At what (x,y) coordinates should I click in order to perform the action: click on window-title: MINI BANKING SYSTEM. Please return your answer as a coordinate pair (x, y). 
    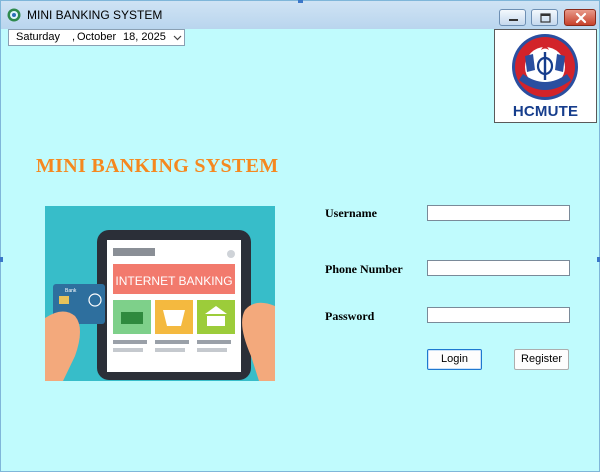
    Looking at the image, I should click on (95, 15).